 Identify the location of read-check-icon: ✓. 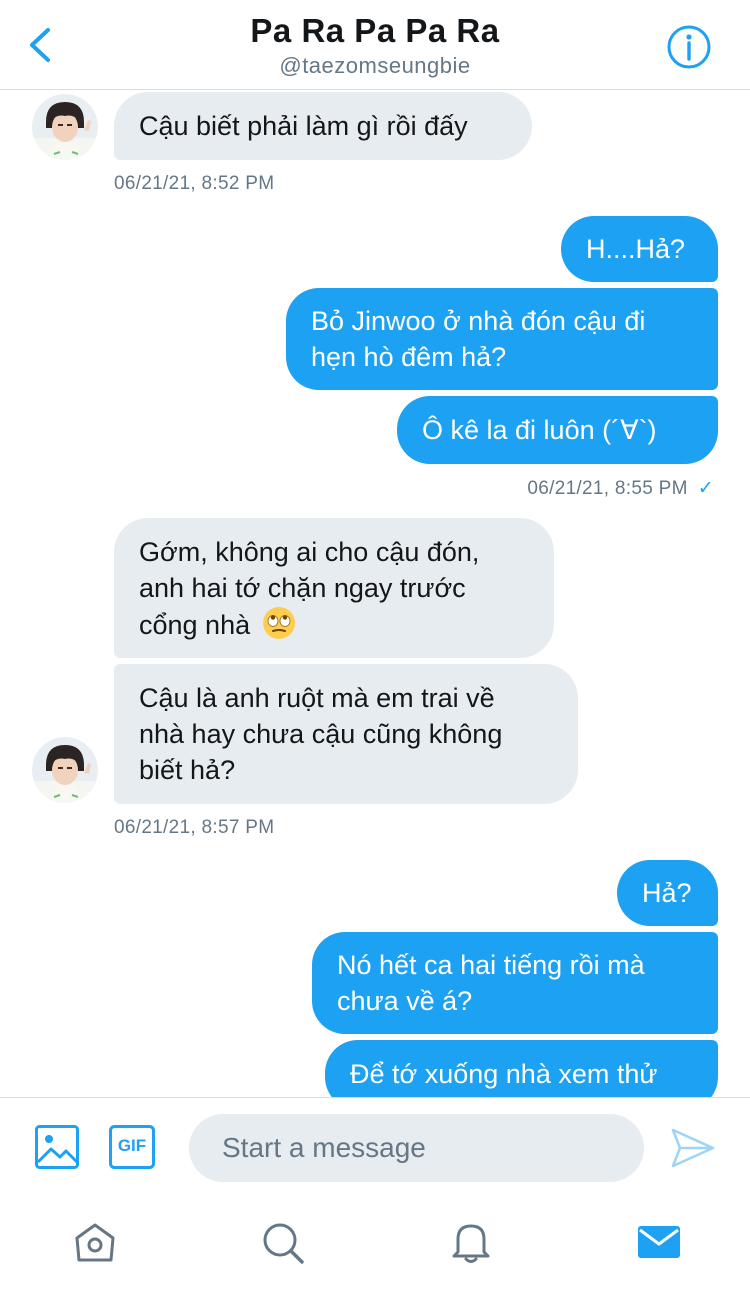
(705, 488).